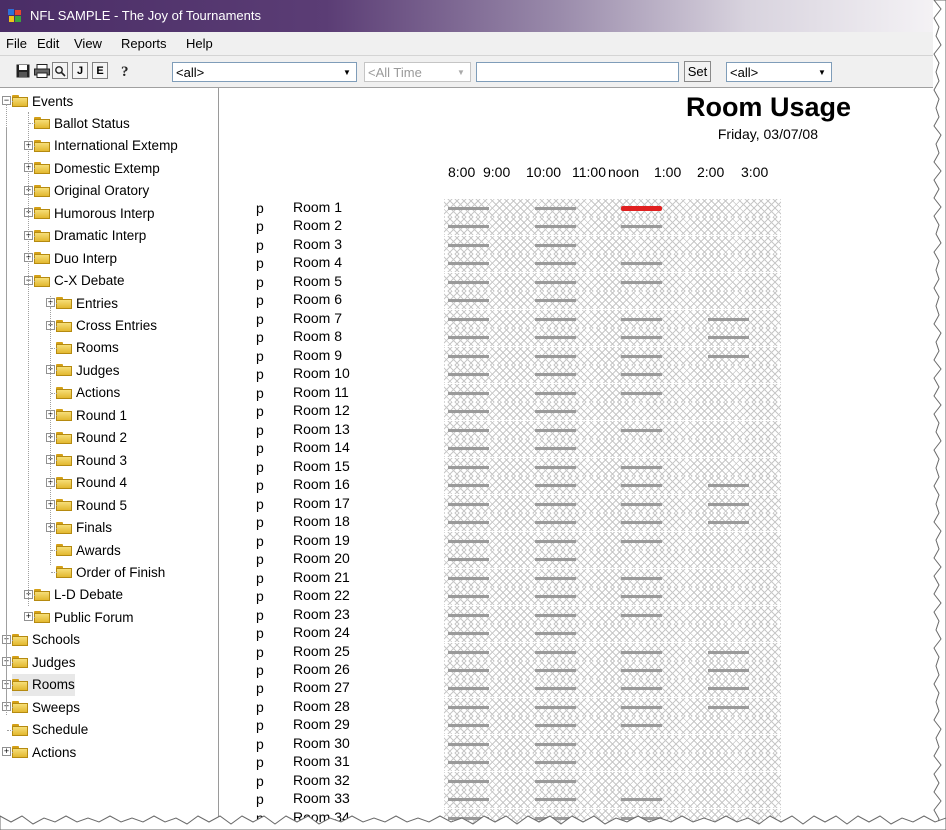 This screenshot has width=946, height=830. Describe the element at coordinates (84, 528) in the screenshot. I see `tree-item: Finals` at that location.